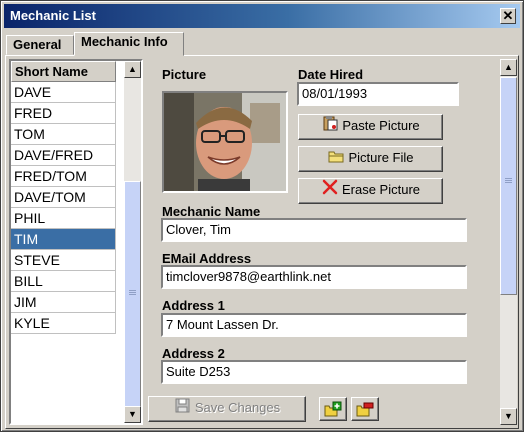 The height and width of the screenshot is (432, 524). I want to click on address1-field: 7 Mount Lassen Dr., so click(314, 325).